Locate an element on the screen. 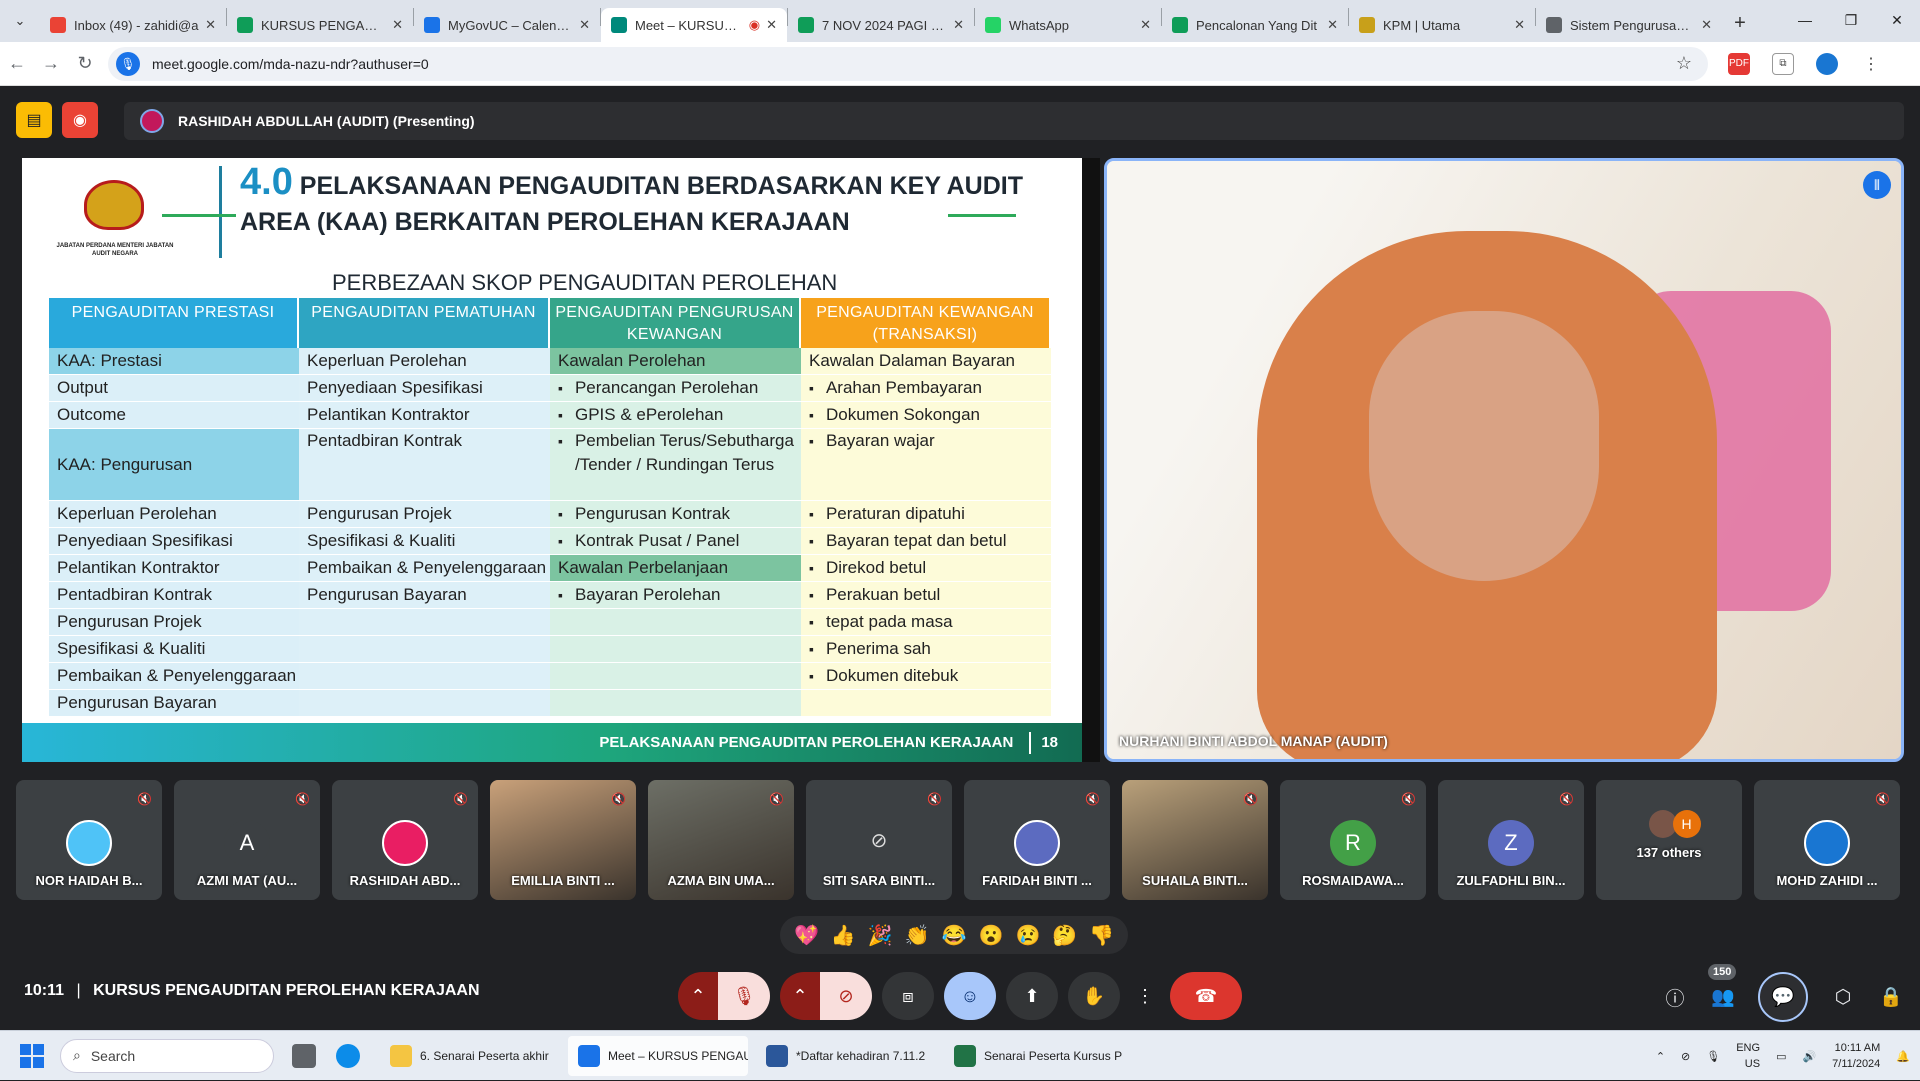  reaction-emoji-button: 😢 is located at coordinates (1027, 935).